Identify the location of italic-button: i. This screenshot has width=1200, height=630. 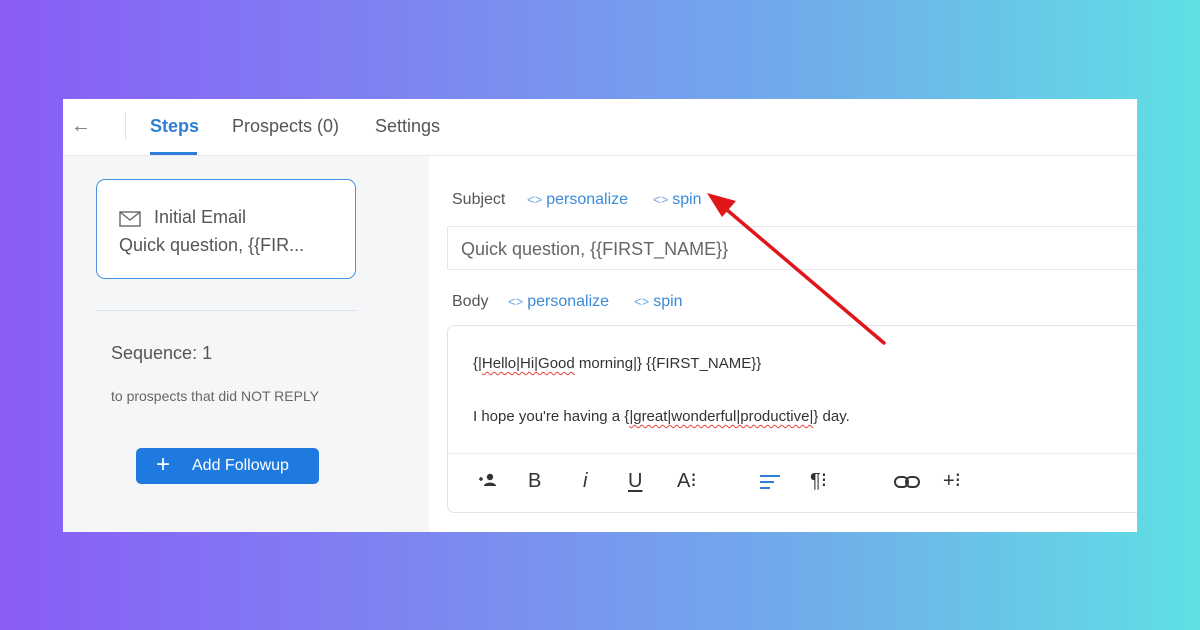
(585, 481).